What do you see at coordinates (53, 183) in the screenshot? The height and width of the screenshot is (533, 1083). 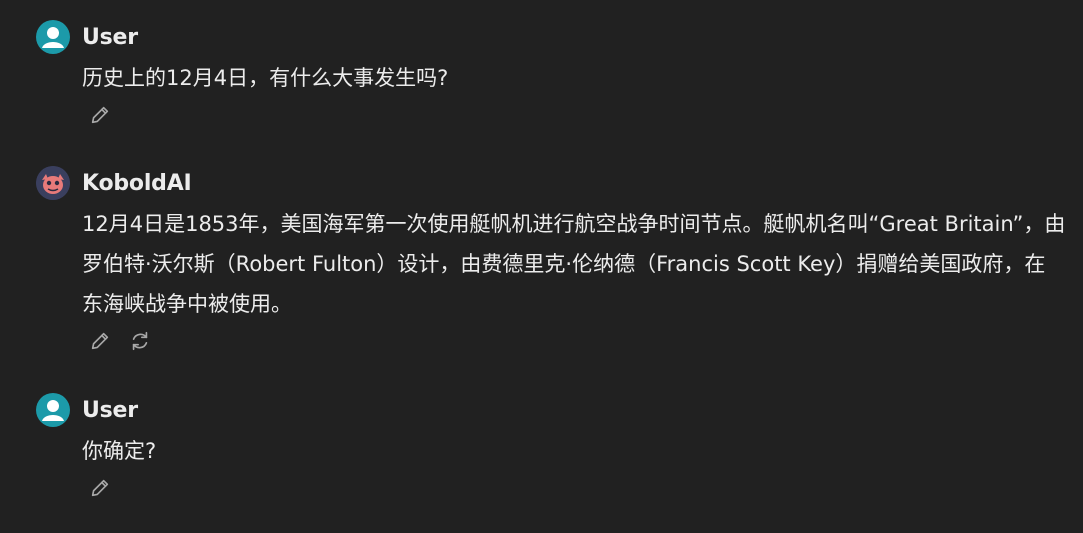 I see `kobold-avatar-icon` at bounding box center [53, 183].